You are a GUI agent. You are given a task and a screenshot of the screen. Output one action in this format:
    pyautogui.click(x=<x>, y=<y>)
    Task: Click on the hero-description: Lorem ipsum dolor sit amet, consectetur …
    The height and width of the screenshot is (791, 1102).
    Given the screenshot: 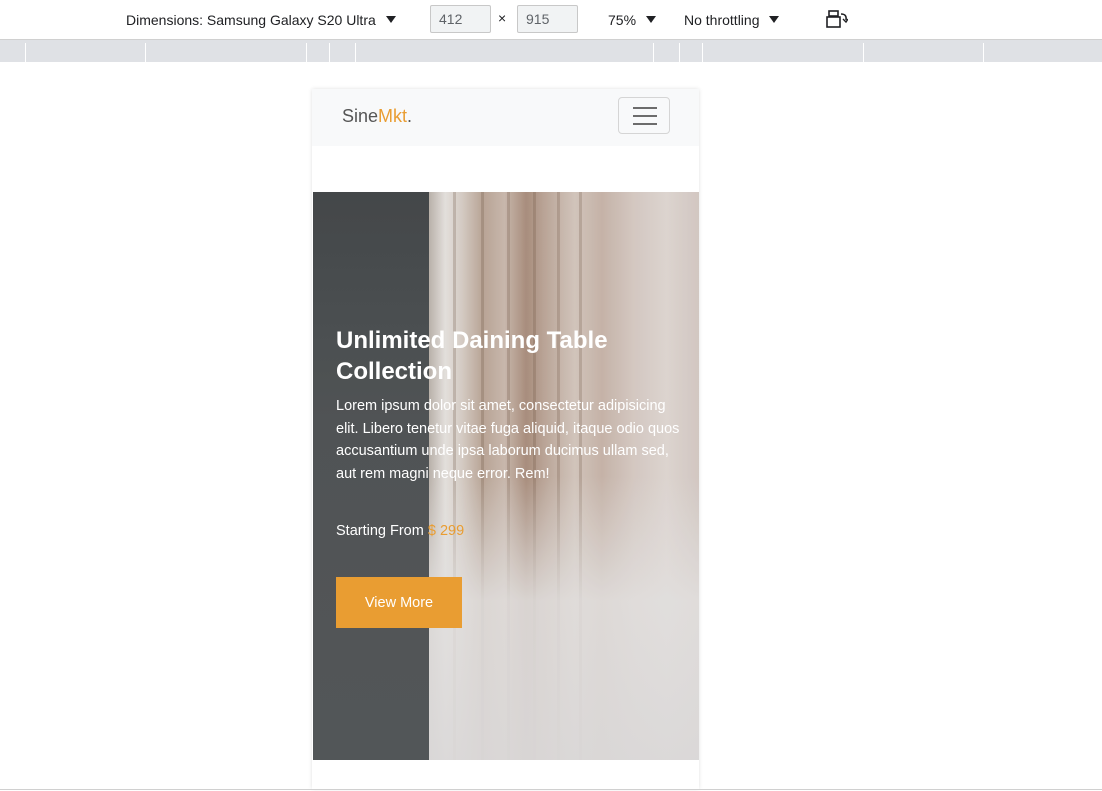 What is the action you would take?
    pyautogui.click(x=508, y=440)
    